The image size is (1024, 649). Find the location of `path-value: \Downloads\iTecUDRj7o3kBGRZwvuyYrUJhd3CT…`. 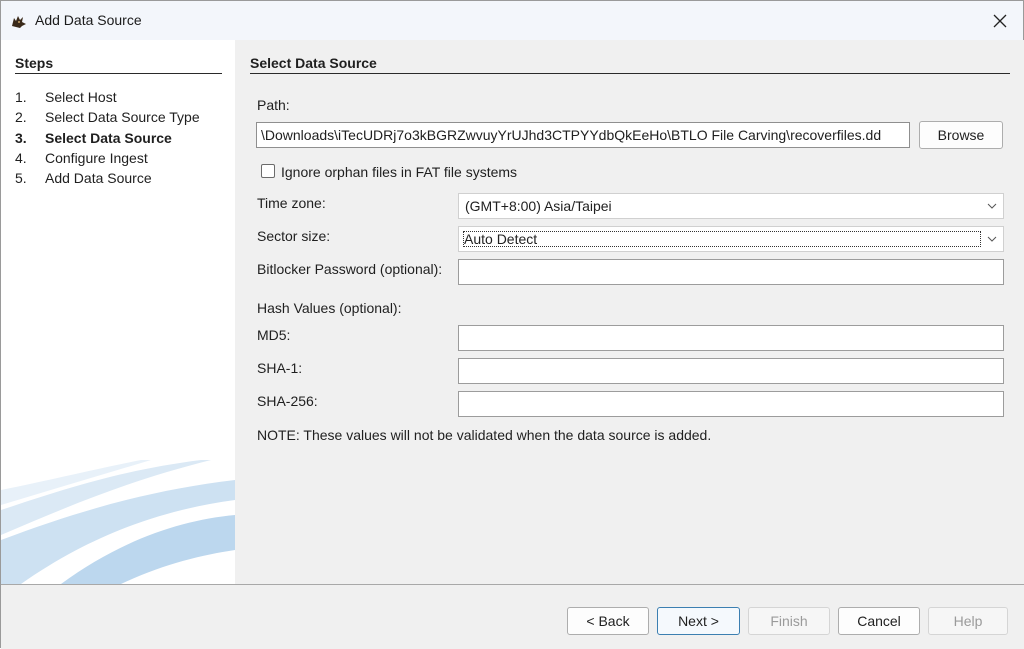

path-value: \Downloads\iTecUDRj7o3kBGRZwvuyYrUJhd3CT… is located at coordinates (571, 135).